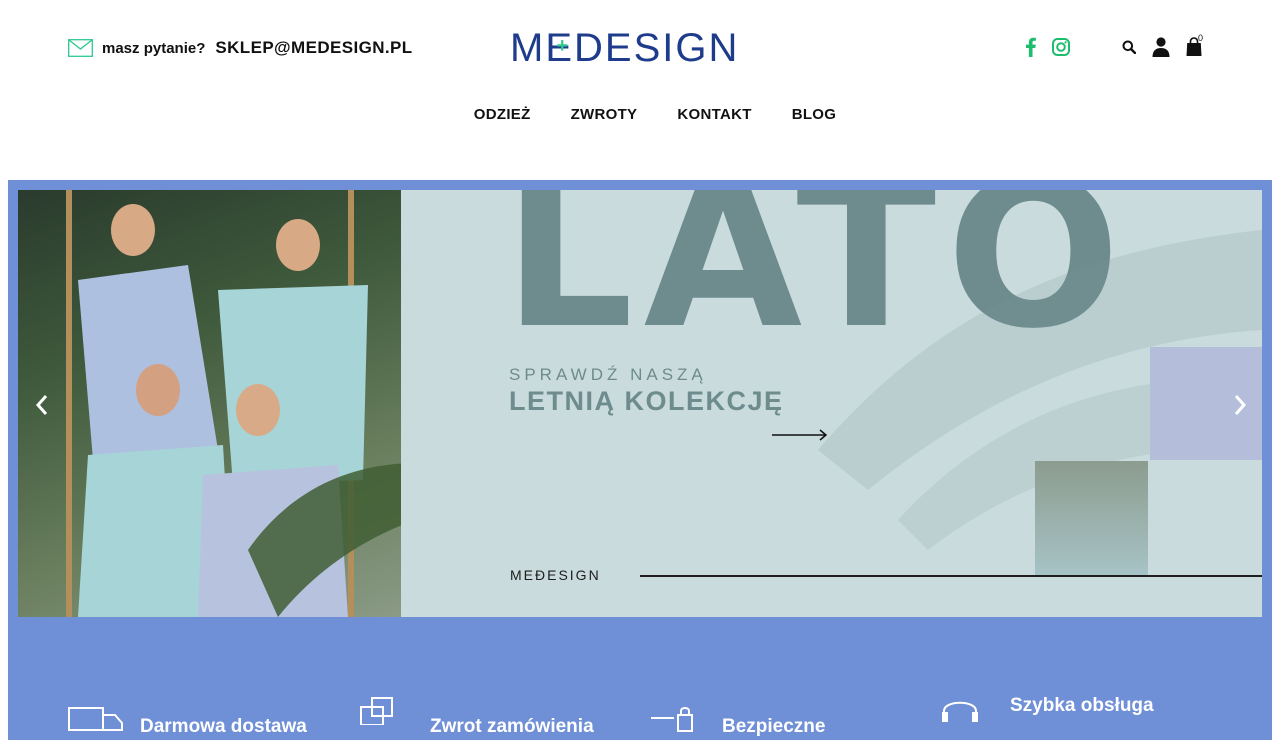  I want to click on facebook-icon, so click(1031, 49).